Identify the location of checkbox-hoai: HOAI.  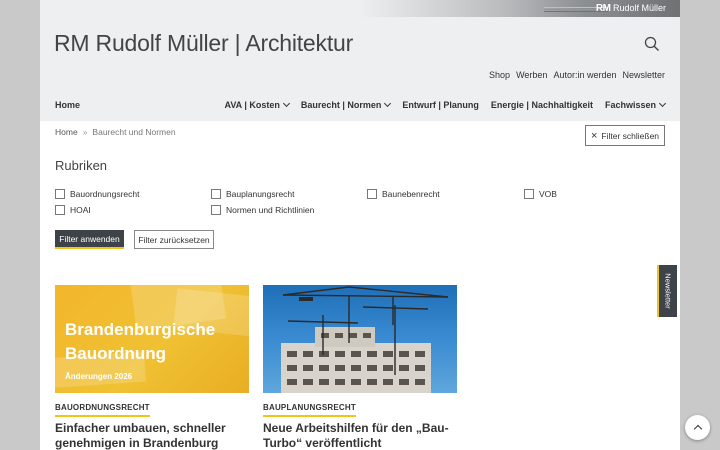
(73, 210).